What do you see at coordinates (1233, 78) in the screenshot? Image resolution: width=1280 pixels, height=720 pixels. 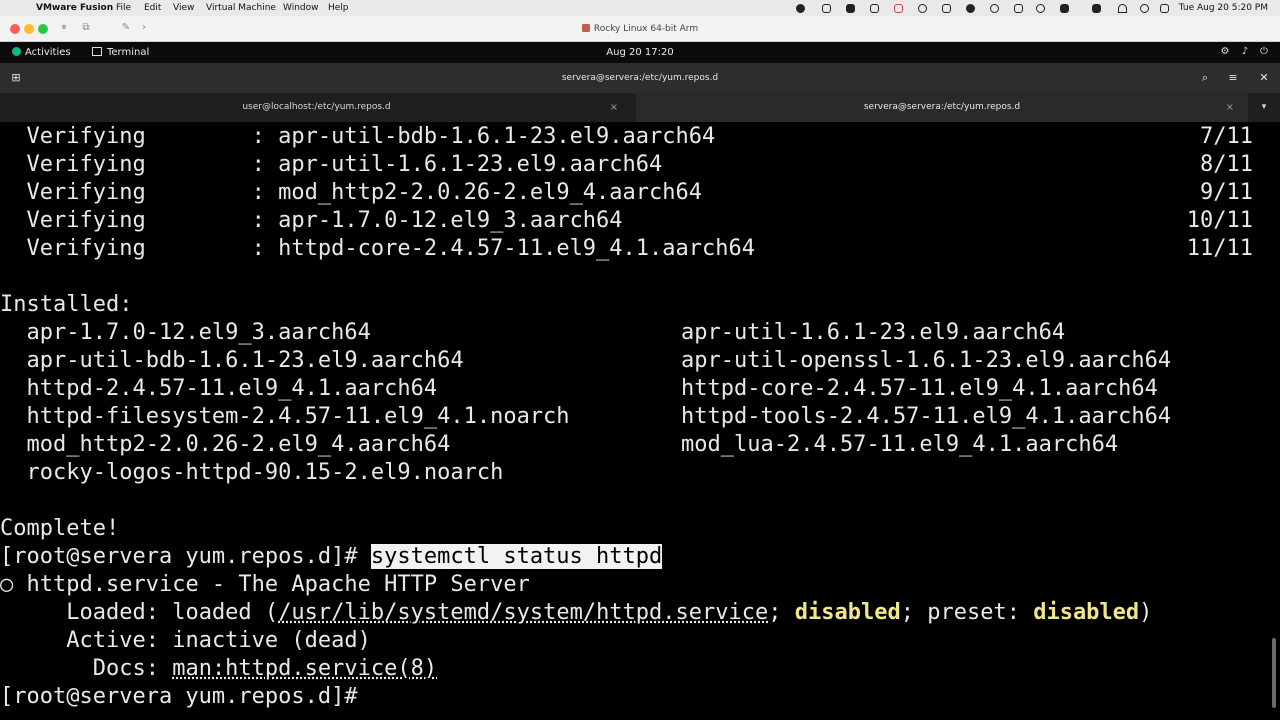 I see `hamburger-menu-button: ≡` at bounding box center [1233, 78].